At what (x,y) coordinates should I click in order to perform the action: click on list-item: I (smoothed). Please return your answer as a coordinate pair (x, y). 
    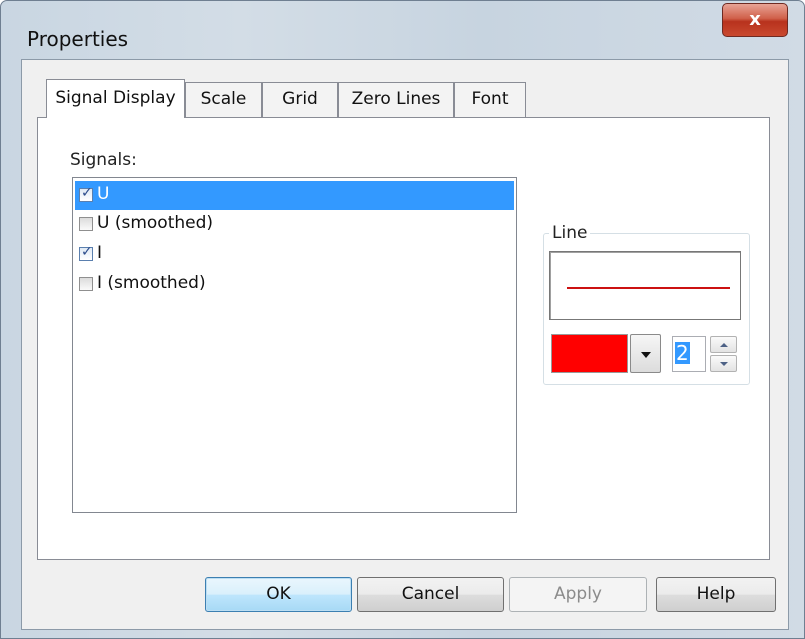
    Looking at the image, I should click on (294, 284).